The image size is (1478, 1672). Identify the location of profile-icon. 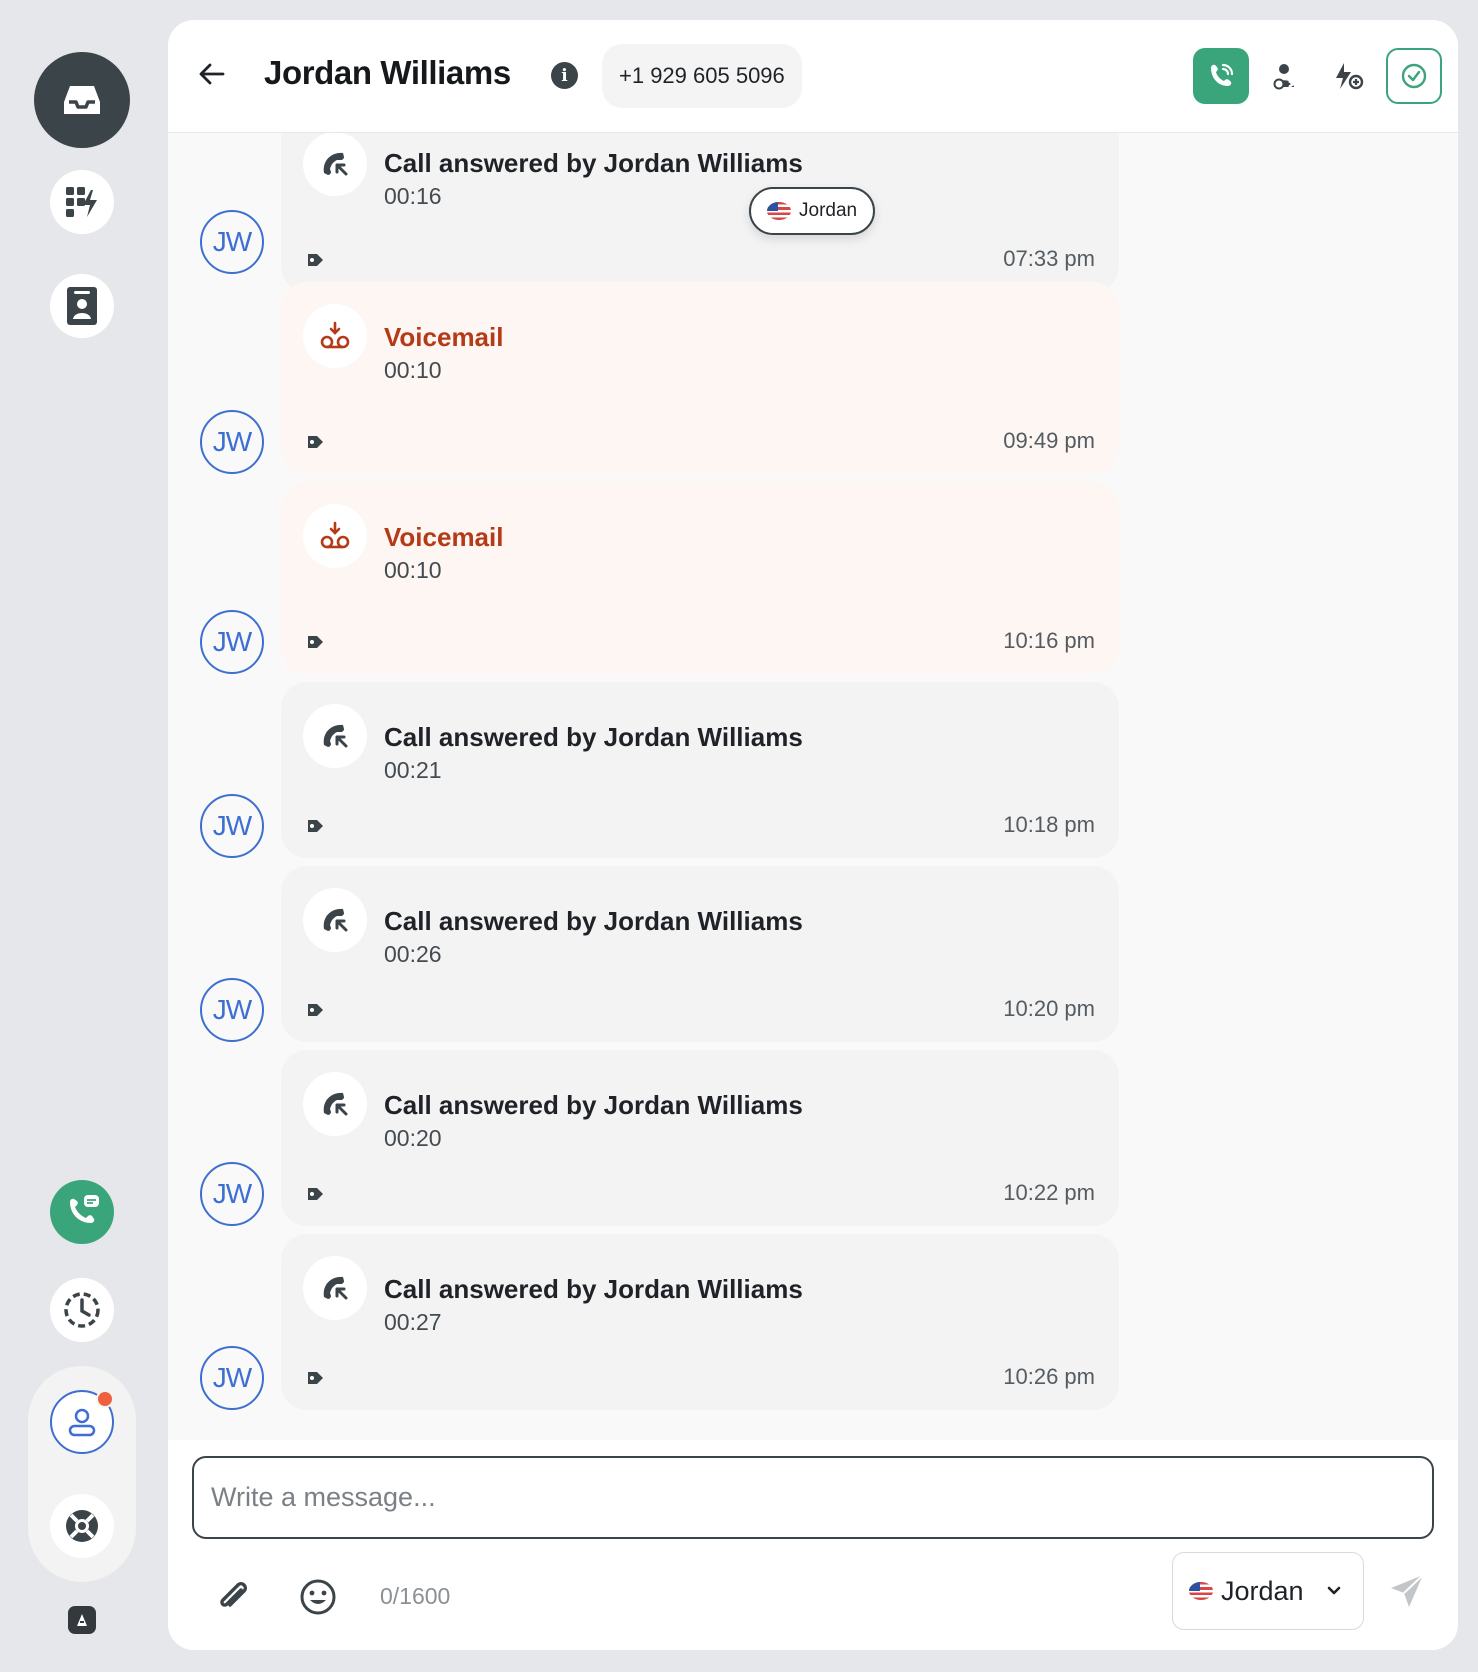
(82, 1422).